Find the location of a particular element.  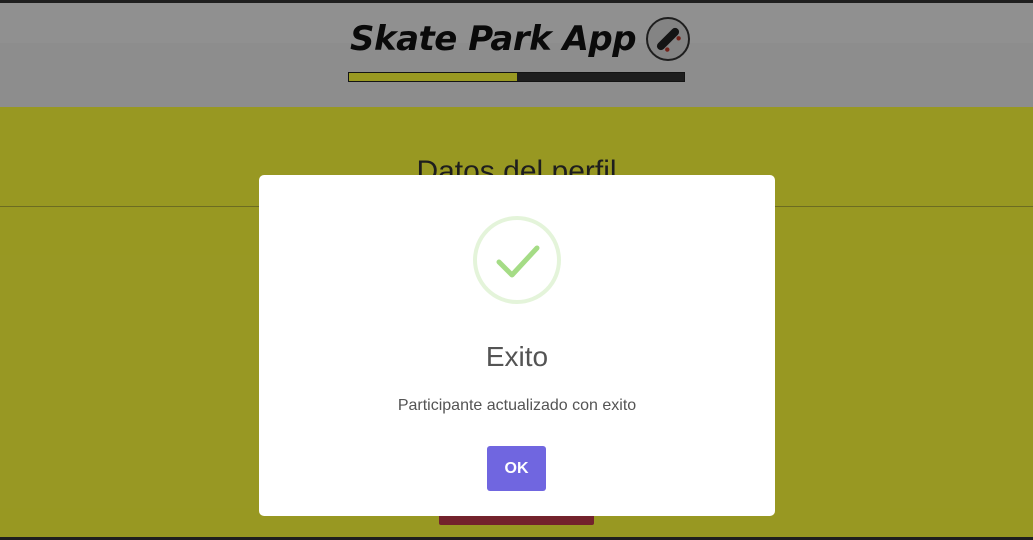

dialog-title: Exito is located at coordinates (517, 356).